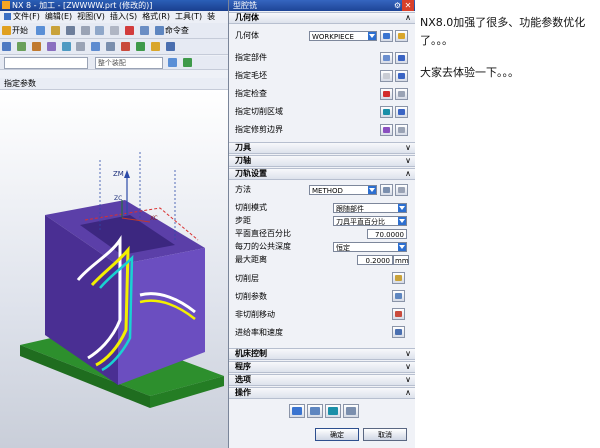  I want to click on start-icon, so click(6, 30).